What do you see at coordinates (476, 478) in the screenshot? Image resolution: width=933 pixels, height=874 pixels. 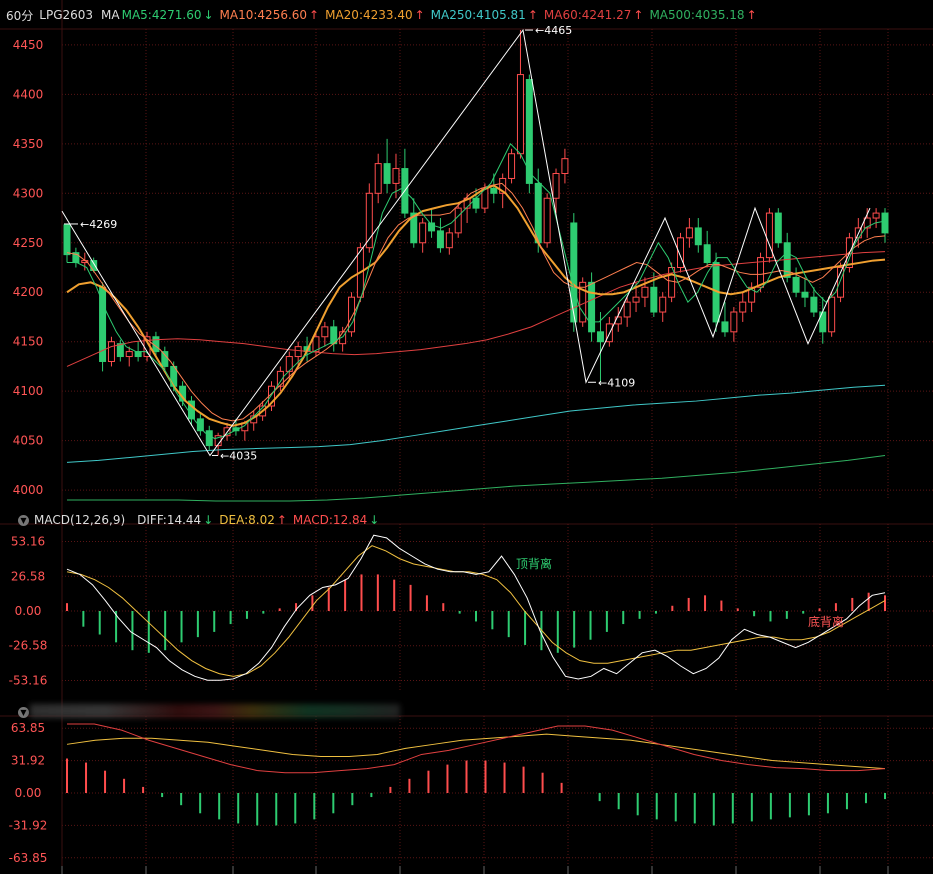 I see `ma500-line` at bounding box center [476, 478].